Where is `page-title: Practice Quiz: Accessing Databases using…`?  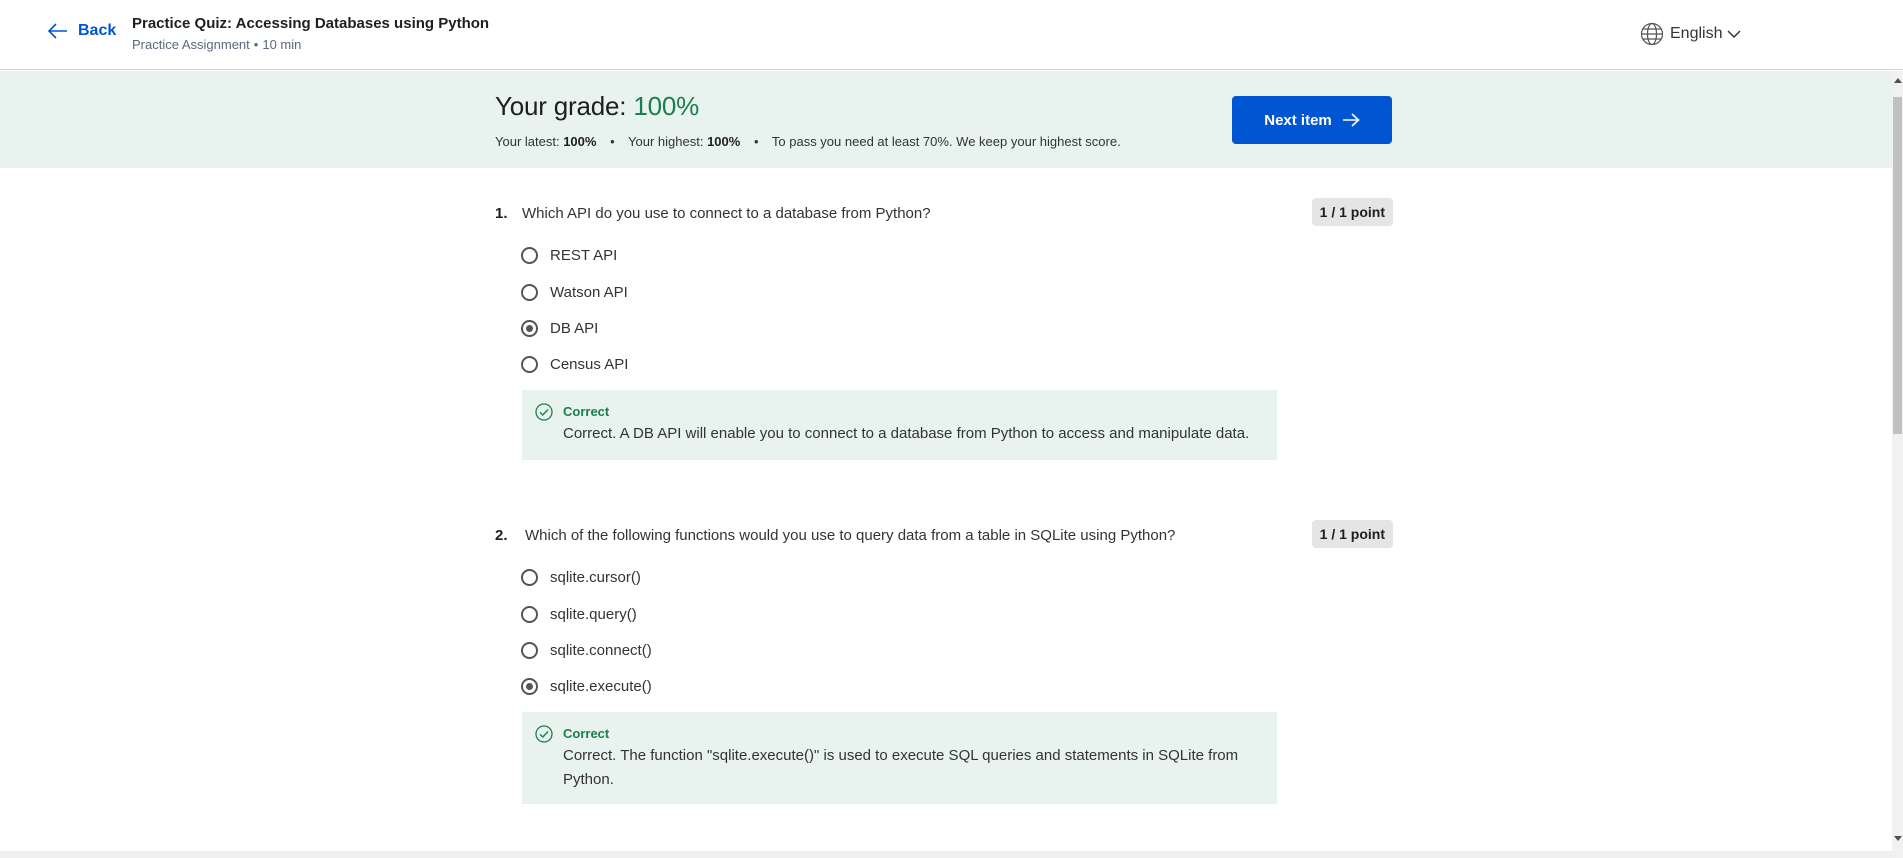
page-title: Practice Quiz: Accessing Databases using… is located at coordinates (311, 23).